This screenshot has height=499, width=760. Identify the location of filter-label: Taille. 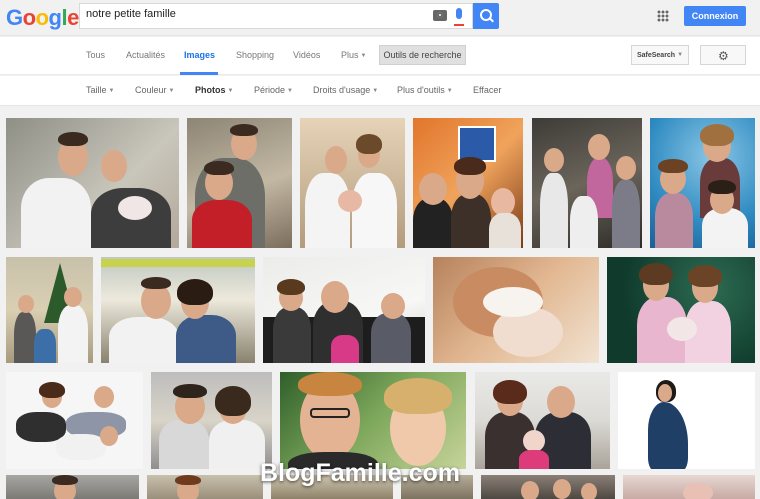
(96, 90).